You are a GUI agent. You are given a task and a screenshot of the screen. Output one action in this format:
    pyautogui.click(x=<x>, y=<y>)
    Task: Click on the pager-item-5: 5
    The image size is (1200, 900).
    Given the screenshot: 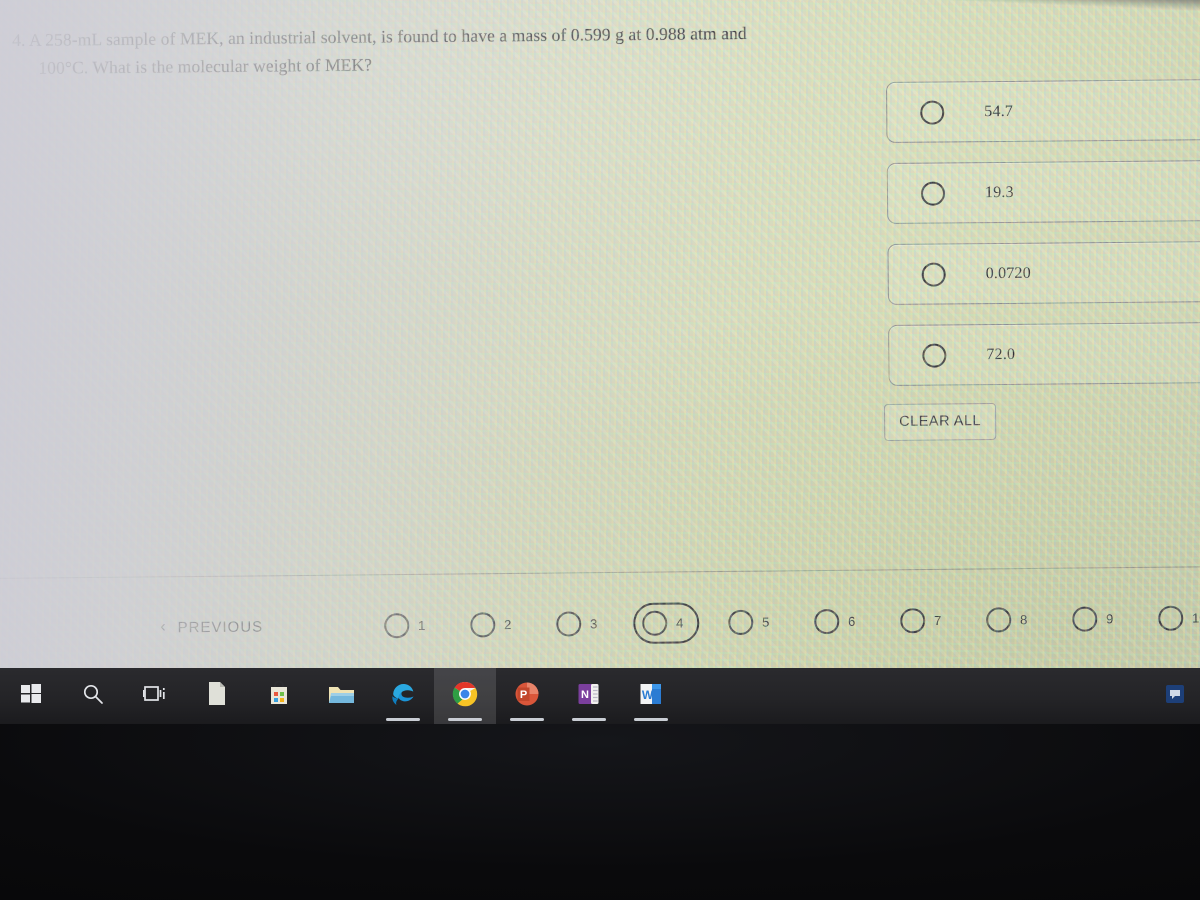 What is the action you would take?
    pyautogui.click(x=752, y=622)
    